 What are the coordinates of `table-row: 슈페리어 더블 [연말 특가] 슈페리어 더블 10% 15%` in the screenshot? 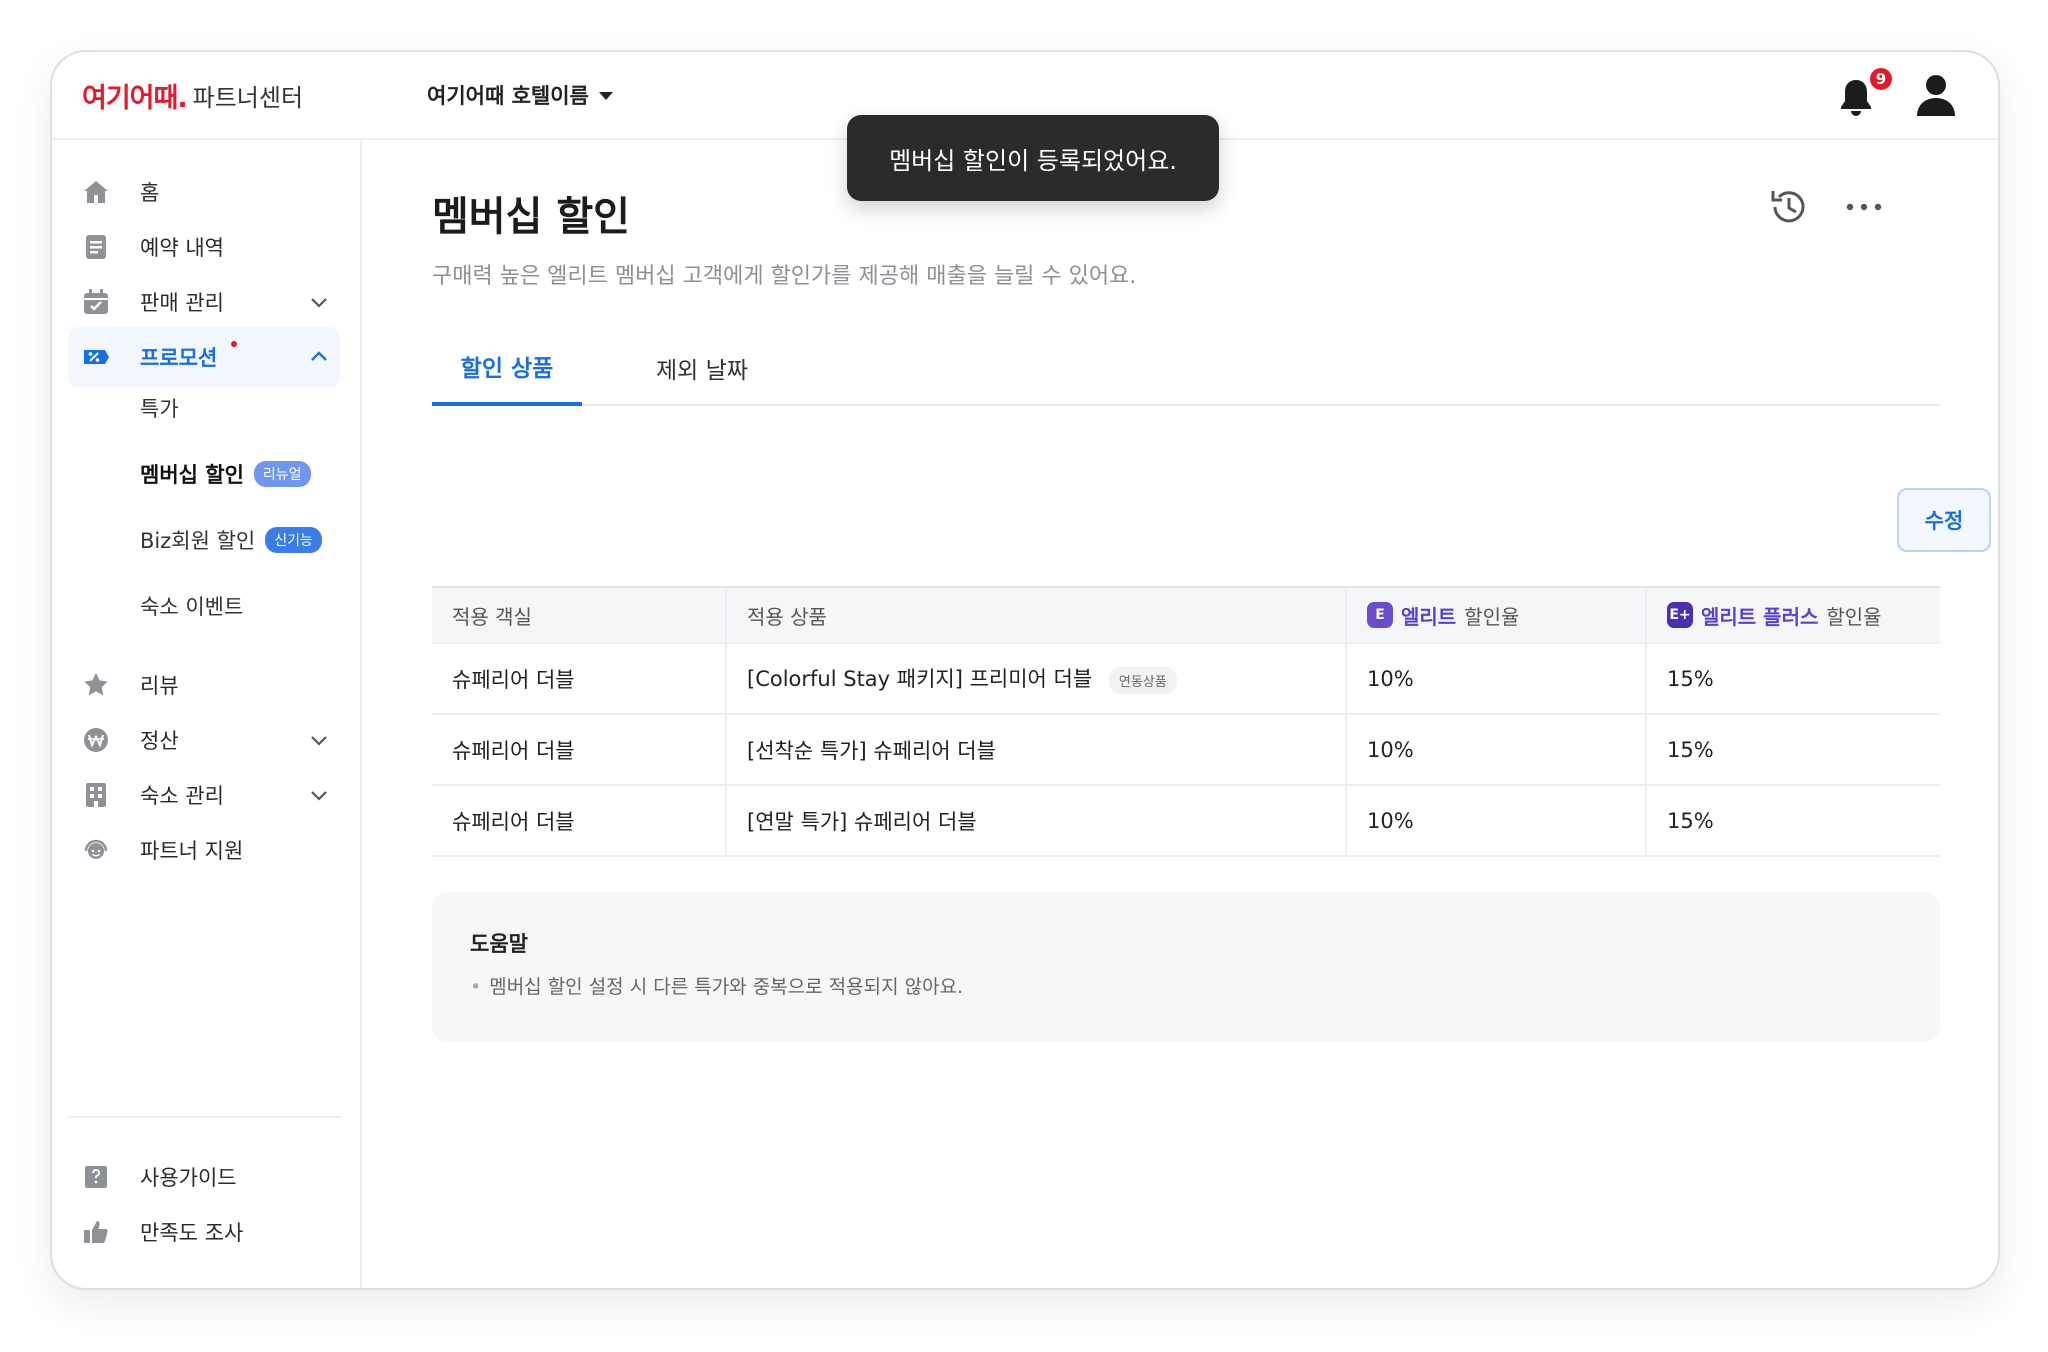 It's located at (1186, 821).